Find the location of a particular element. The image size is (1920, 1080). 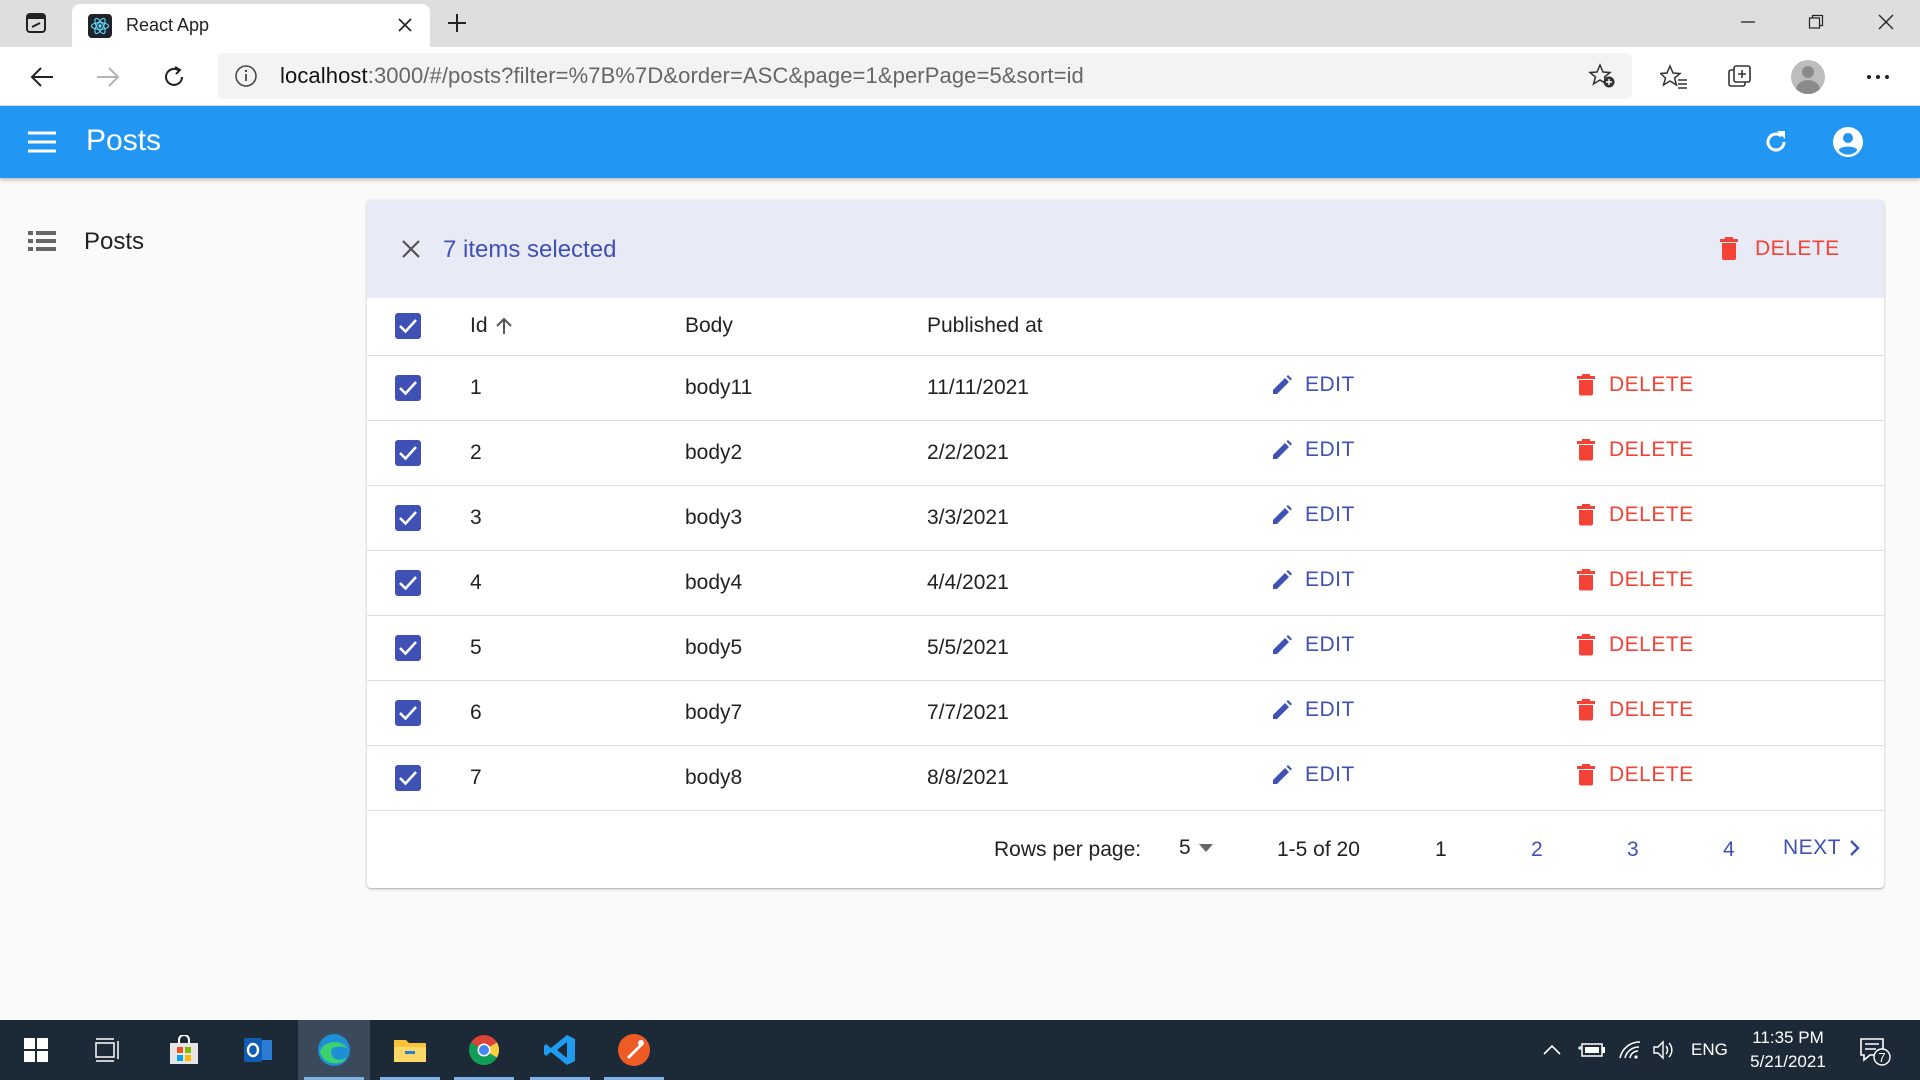

published-column-header: Published at is located at coordinates (985, 325).